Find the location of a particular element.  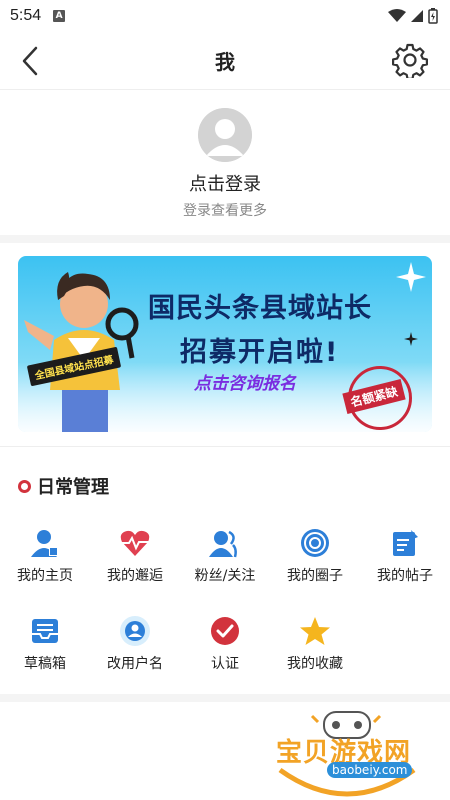

grid-item-label: 粉丝/关注 is located at coordinates (225, 576).